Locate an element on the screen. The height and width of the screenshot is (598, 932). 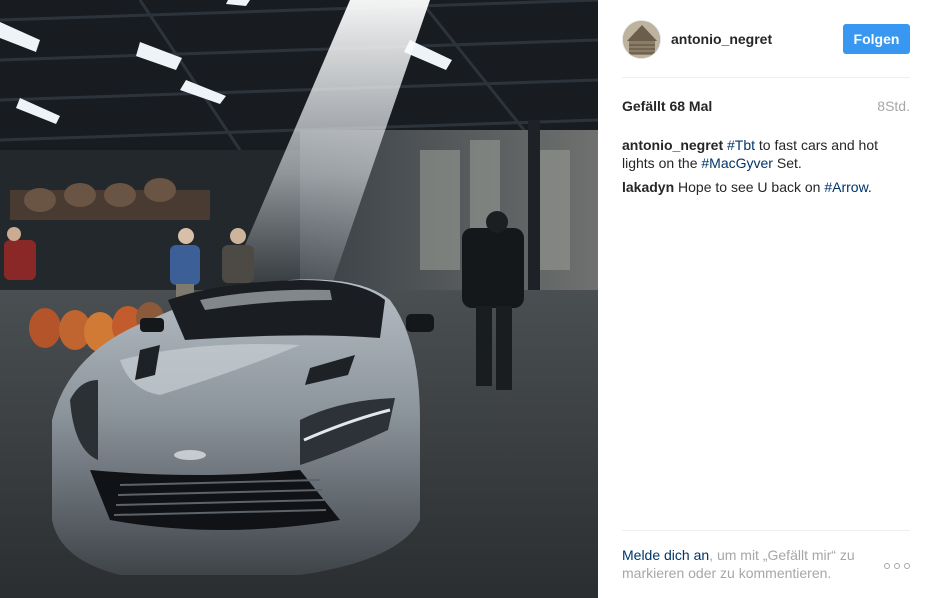
more-options-icon is located at coordinates (897, 566).